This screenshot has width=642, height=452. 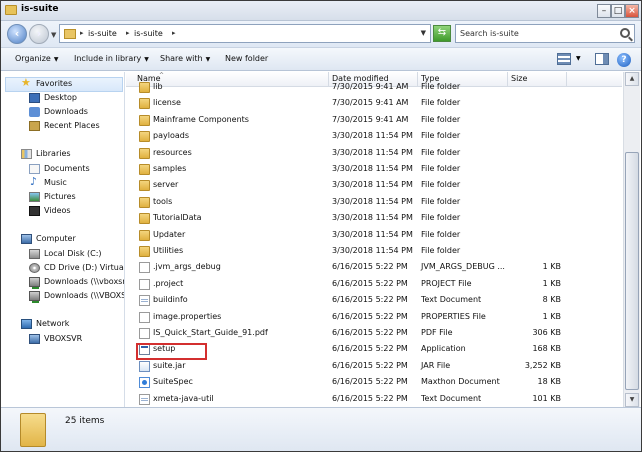 What do you see at coordinates (632, 400) in the screenshot?
I see `scroll-down-icon: ▼` at bounding box center [632, 400].